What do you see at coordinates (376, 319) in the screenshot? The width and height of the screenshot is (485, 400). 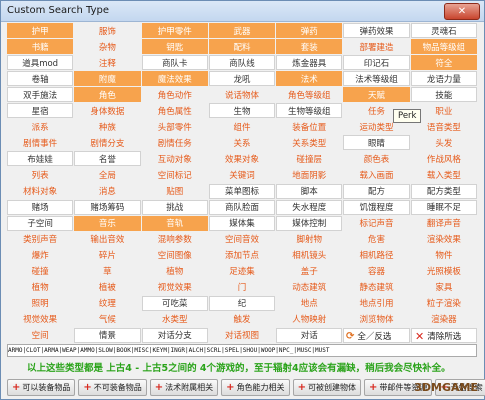 I see `type-option: 浏览物体` at bounding box center [376, 319].